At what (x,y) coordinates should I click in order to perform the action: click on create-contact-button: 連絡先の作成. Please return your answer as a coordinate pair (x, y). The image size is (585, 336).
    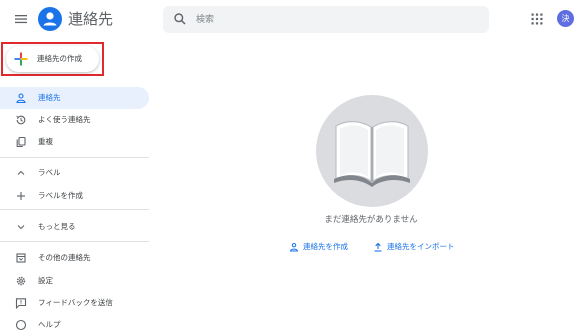
    Looking at the image, I should click on (52, 59).